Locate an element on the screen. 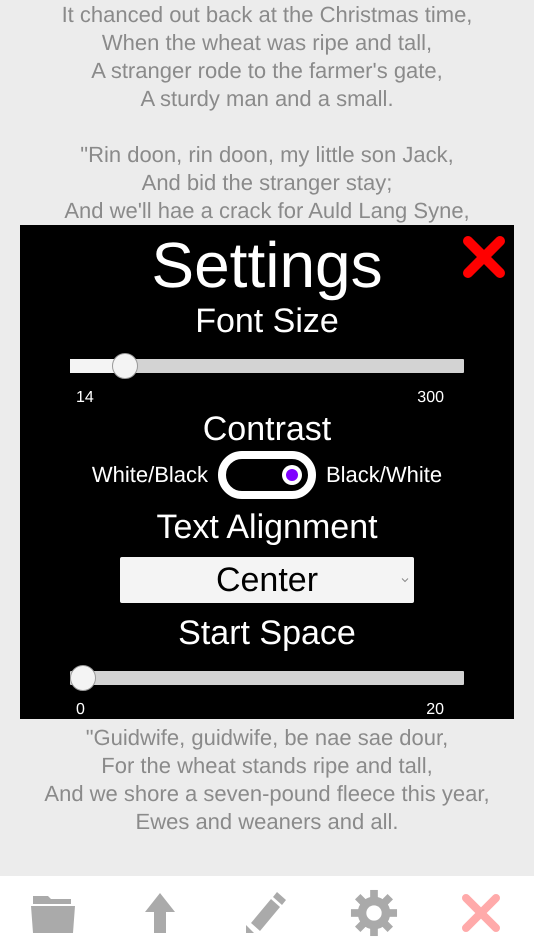 Image resolution: width=534 pixels, height=950 pixels. toggle-left-label: White/Black is located at coordinates (150, 475).